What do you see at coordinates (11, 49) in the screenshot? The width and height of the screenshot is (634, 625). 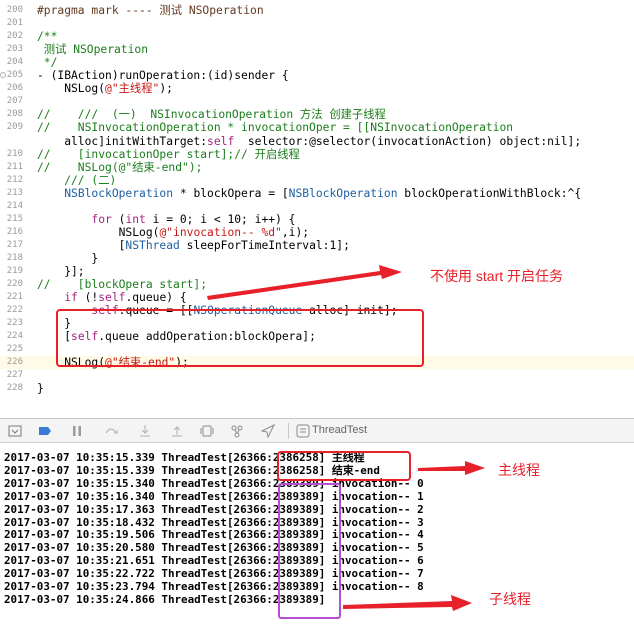 I see `line-number: 203` at bounding box center [11, 49].